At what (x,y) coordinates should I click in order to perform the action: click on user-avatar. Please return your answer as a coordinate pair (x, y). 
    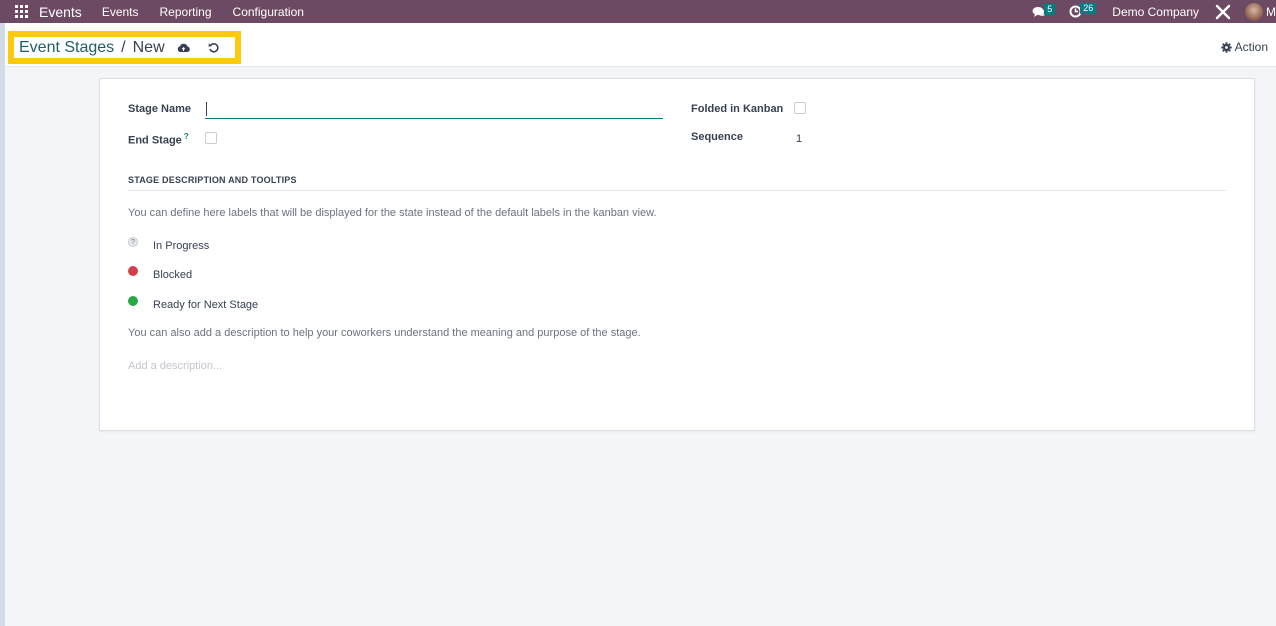
    Looking at the image, I should click on (1254, 11).